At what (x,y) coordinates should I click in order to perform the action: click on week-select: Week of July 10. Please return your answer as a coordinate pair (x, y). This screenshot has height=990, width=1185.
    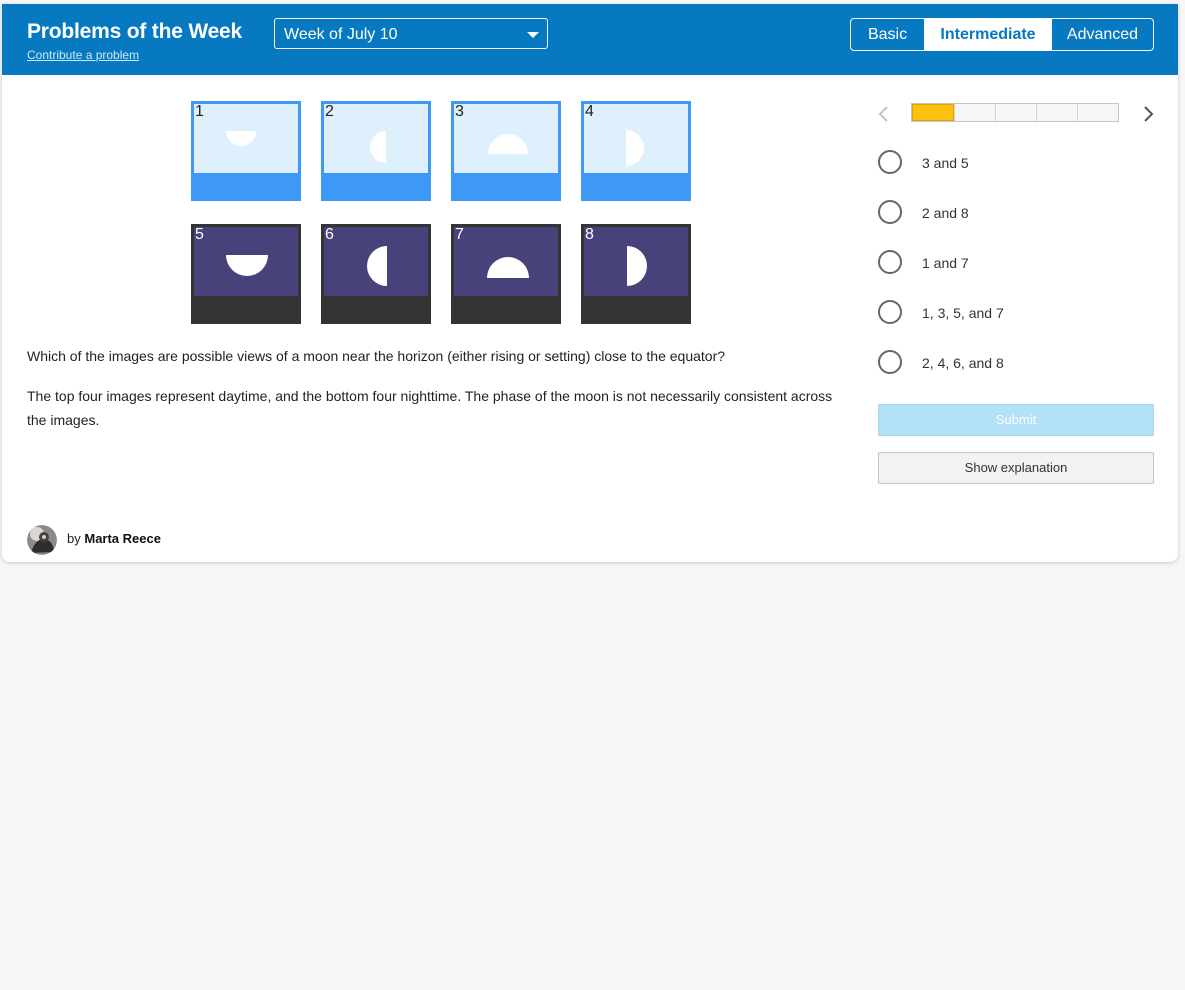
    Looking at the image, I should click on (411, 33).